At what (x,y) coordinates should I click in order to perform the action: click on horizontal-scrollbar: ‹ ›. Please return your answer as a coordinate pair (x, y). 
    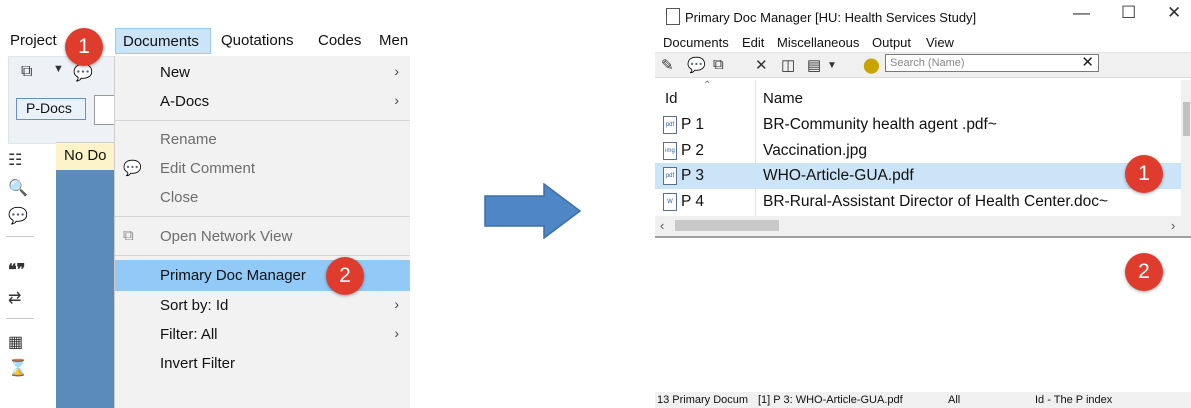
    Looking at the image, I should click on (923, 227).